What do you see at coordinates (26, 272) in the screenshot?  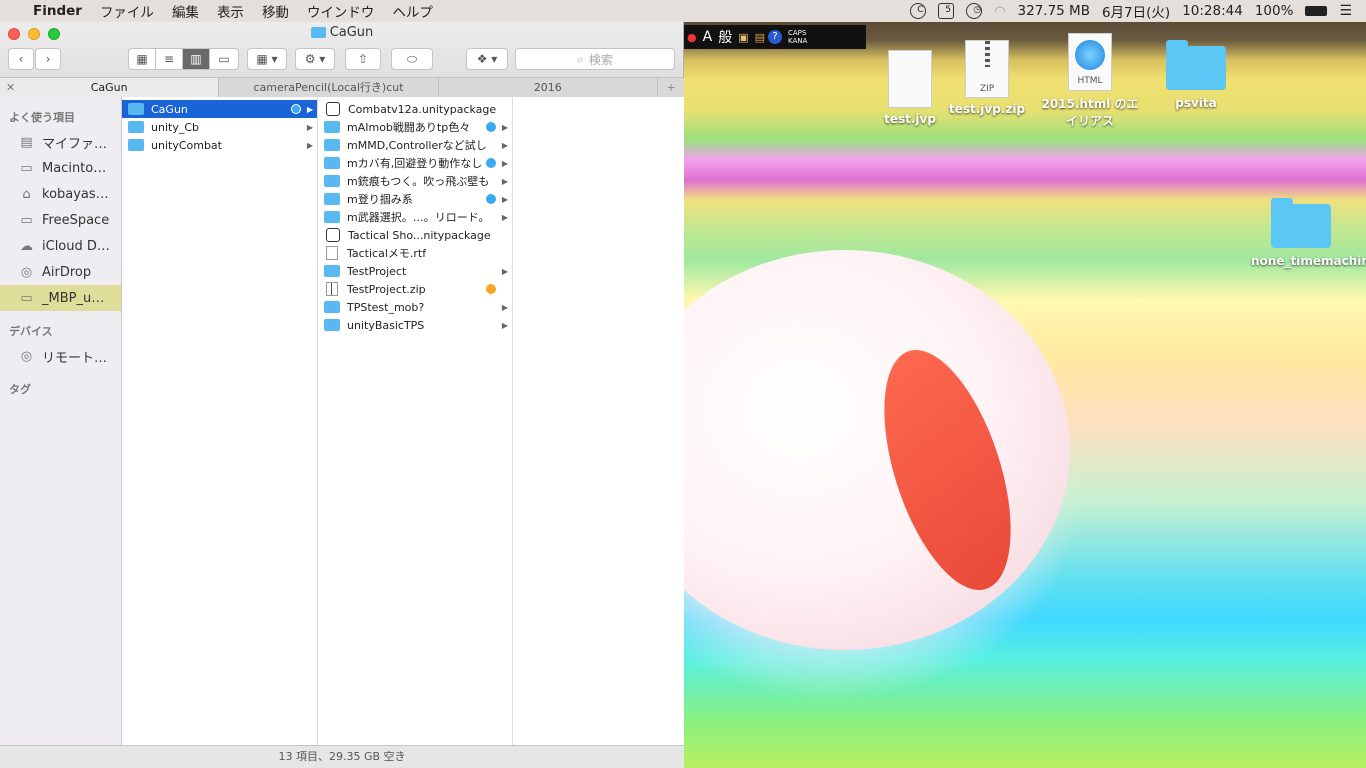 I see `airdrop-icon: ◎` at bounding box center [26, 272].